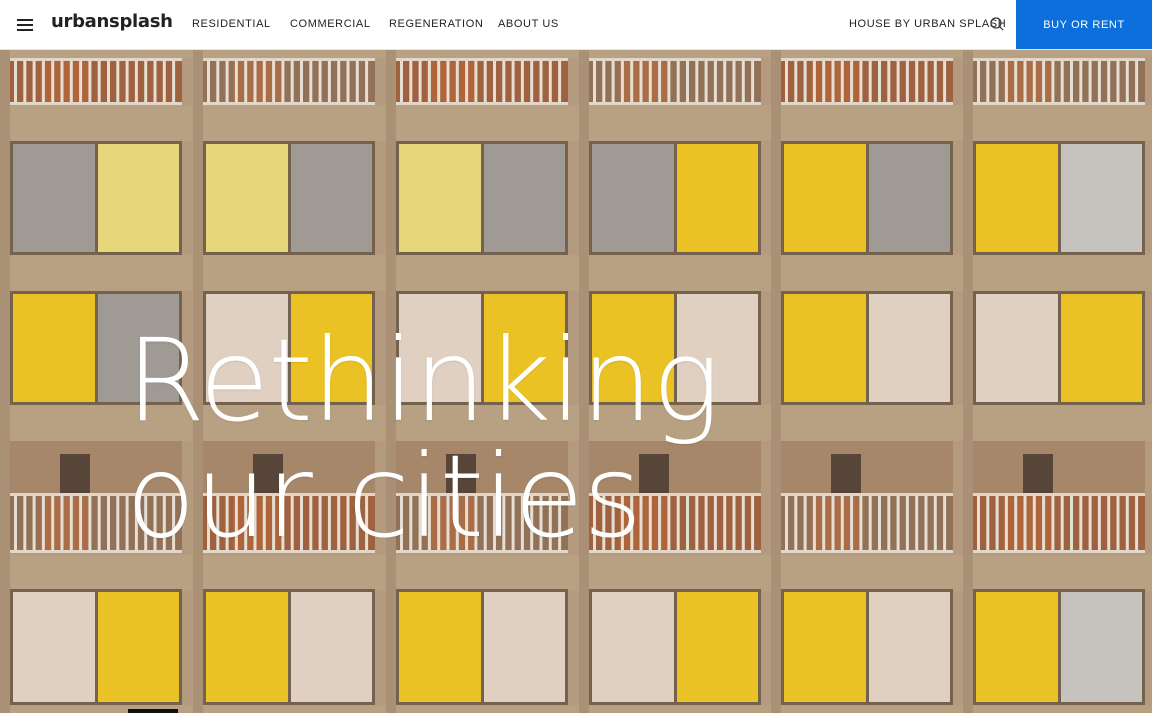 The width and height of the screenshot is (1152, 713). I want to click on nav-commercial: COMMERCIAL, so click(330, 24).